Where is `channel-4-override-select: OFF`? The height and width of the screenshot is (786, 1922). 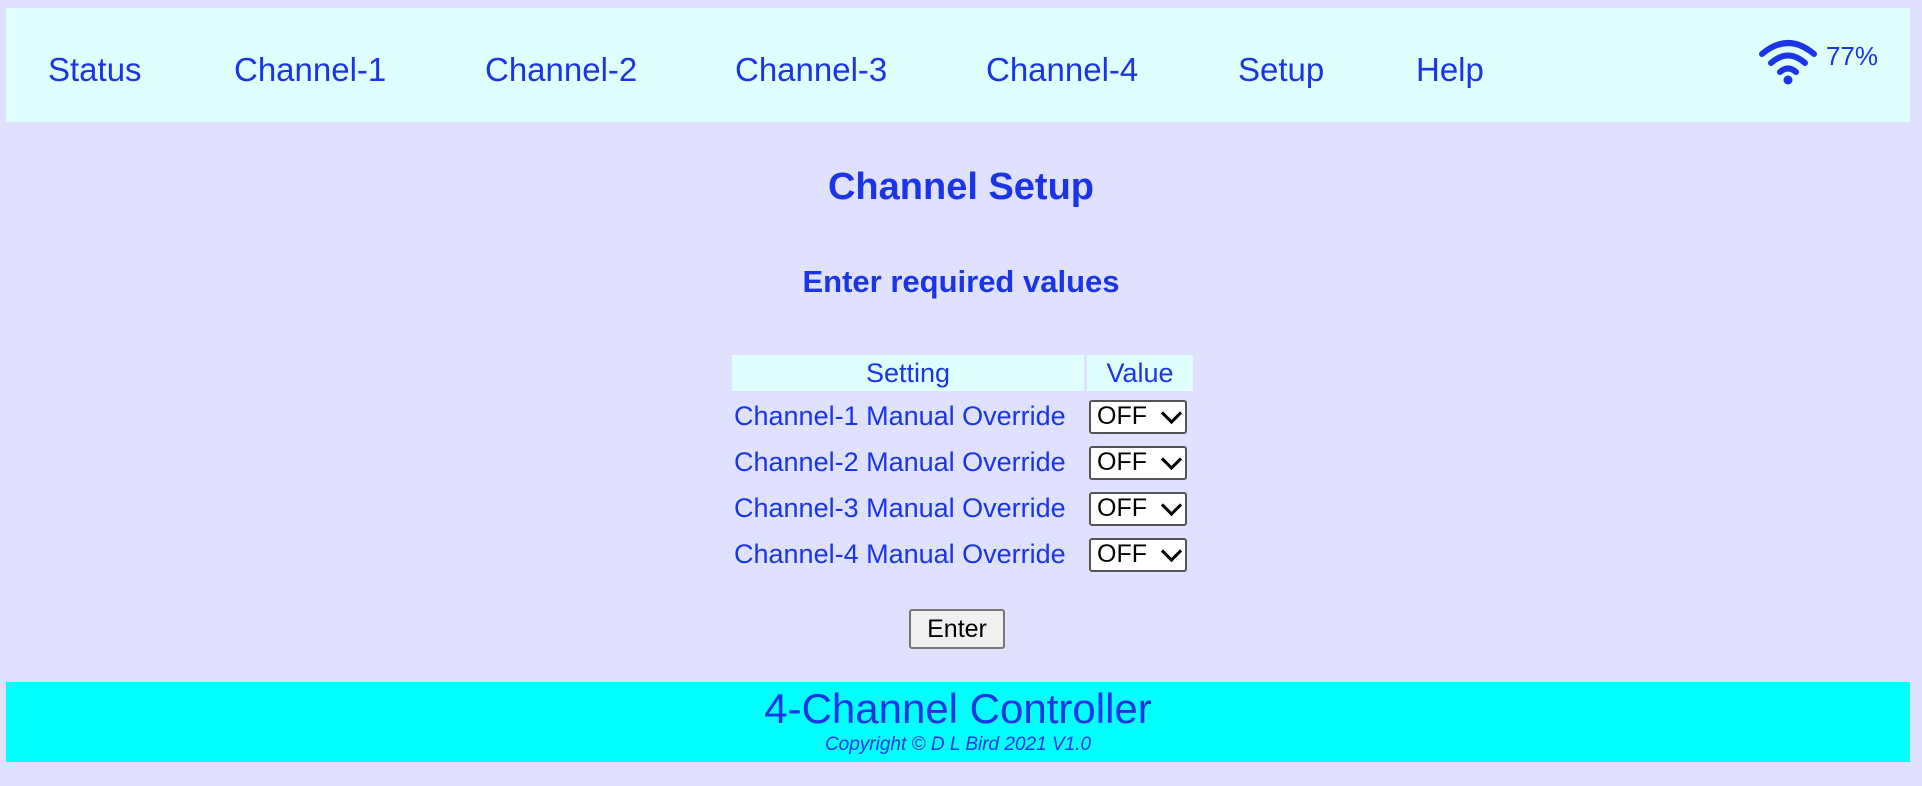 channel-4-override-select: OFF is located at coordinates (1138, 554).